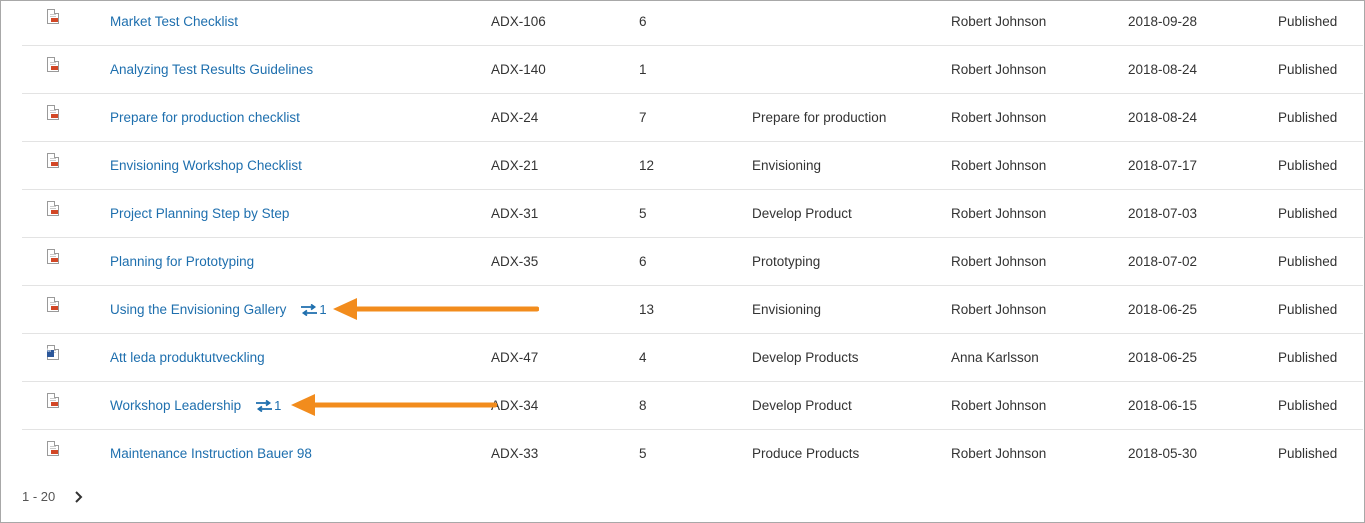 Image resolution: width=1365 pixels, height=523 pixels. I want to click on date-cell: 2018-07-17, so click(1163, 165).